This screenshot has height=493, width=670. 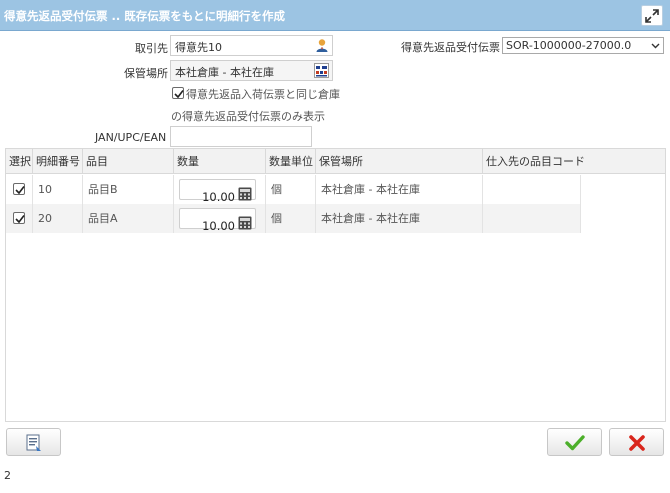 I want to click on person-icon, so click(x=322, y=46).